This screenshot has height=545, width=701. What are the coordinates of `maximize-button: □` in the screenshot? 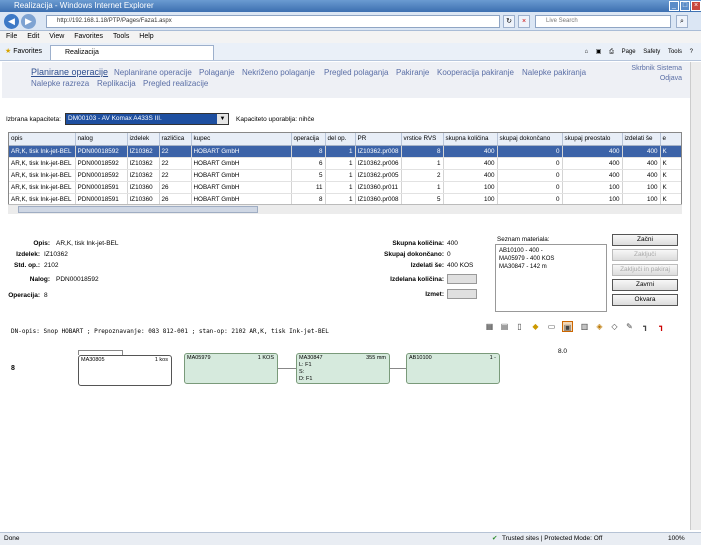 It's located at (685, 6).